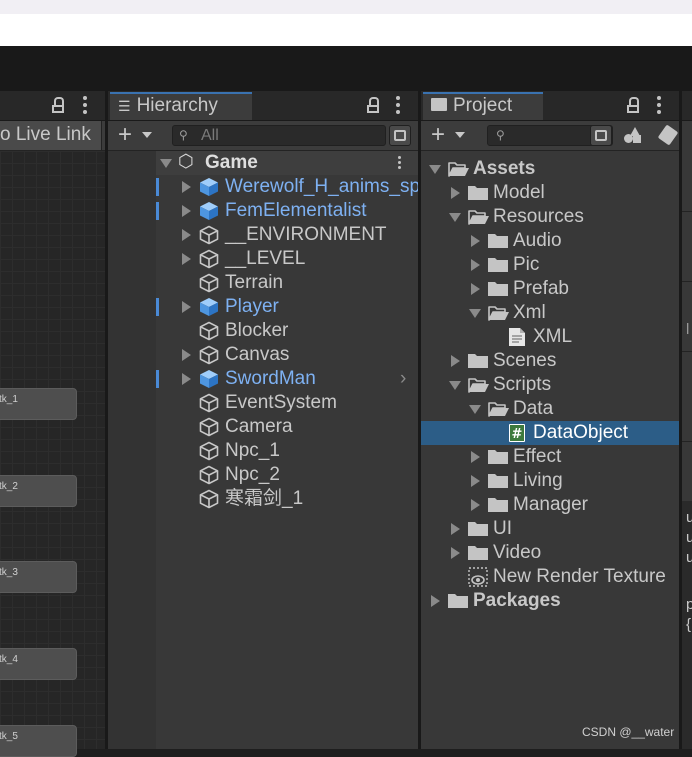 This screenshot has width=692, height=757. Describe the element at coordinates (550, 337) in the screenshot. I see `project-item: XML` at that location.